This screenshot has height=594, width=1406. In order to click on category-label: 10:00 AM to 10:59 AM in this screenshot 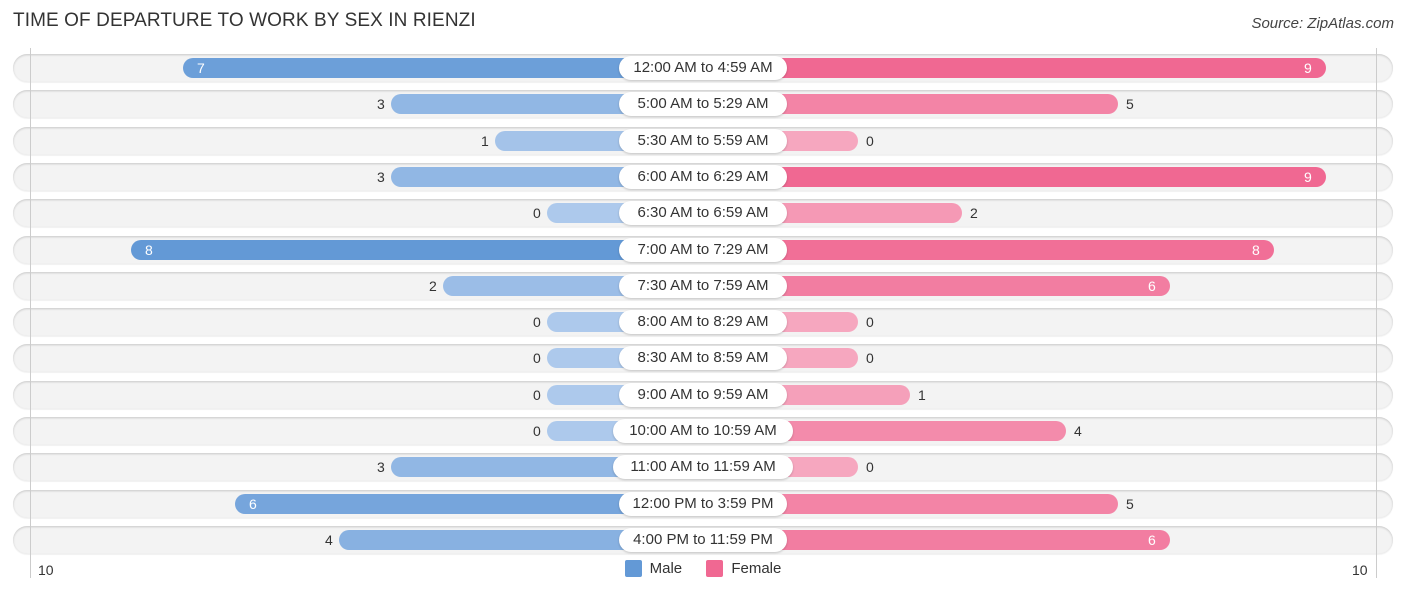, I will do `click(703, 431)`.